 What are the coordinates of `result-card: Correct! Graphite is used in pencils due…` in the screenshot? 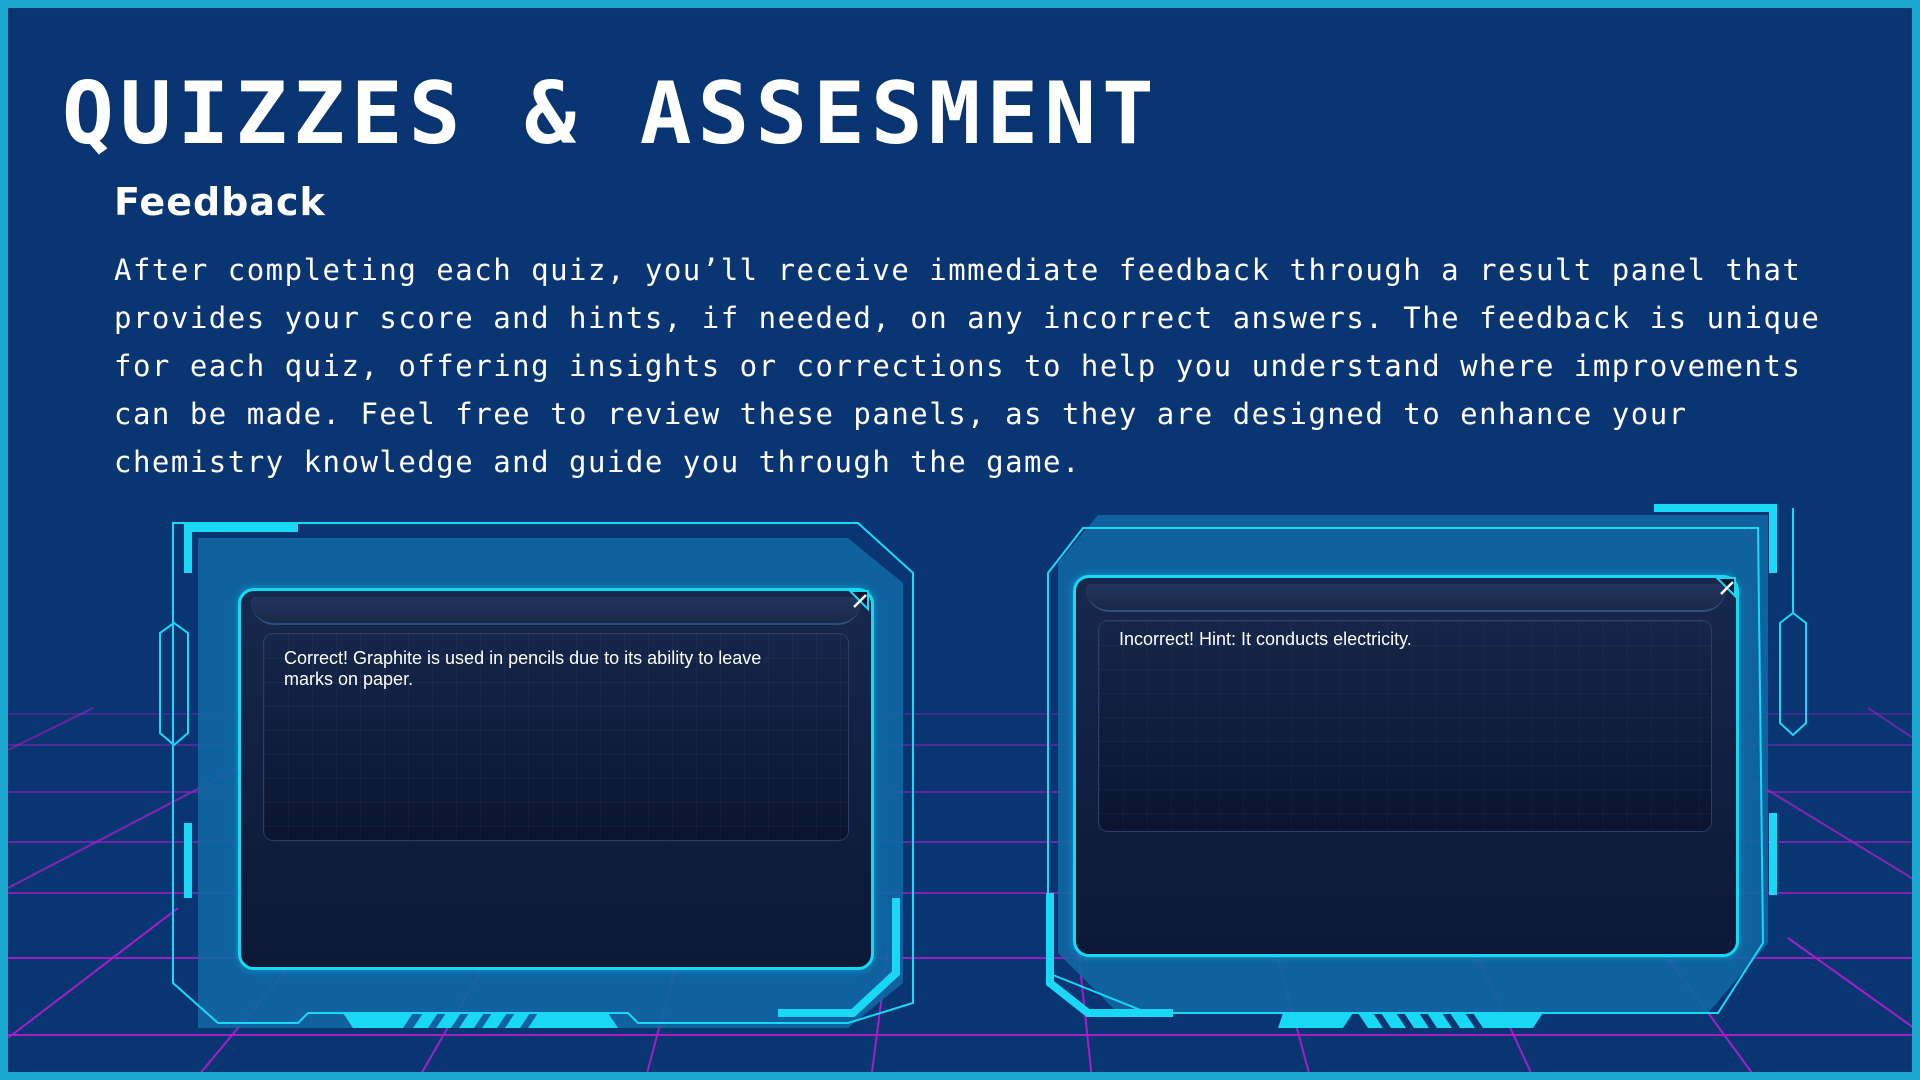 It's located at (556, 779).